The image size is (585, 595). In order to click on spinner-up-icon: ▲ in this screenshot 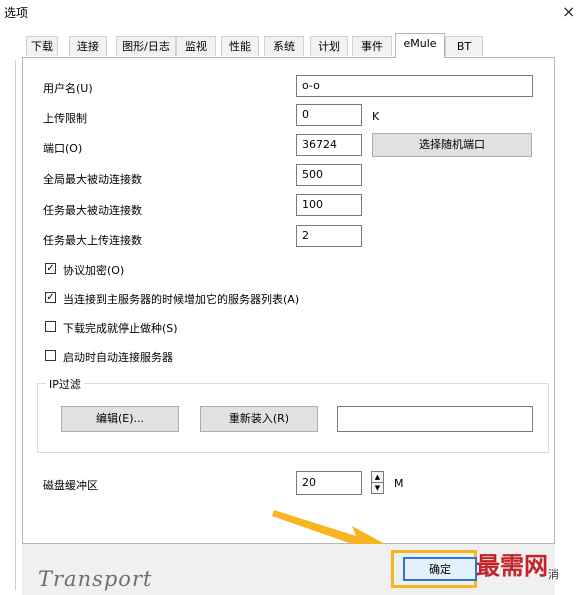, I will do `click(377, 477)`.